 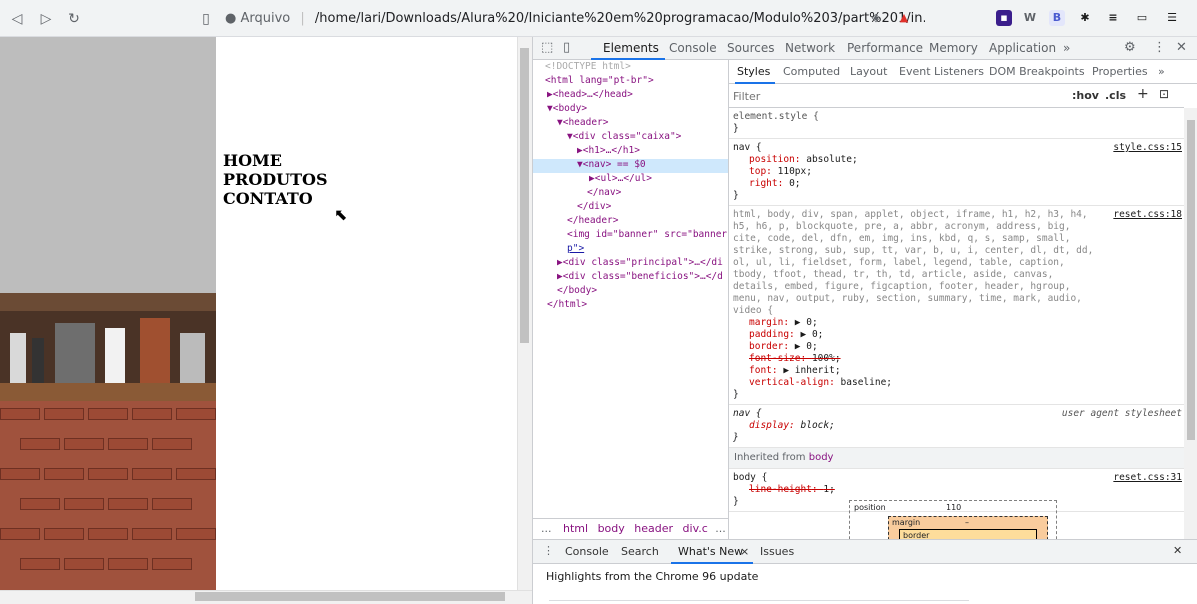 I want to click on breadcrumb-item: div.c, so click(x=695, y=528).